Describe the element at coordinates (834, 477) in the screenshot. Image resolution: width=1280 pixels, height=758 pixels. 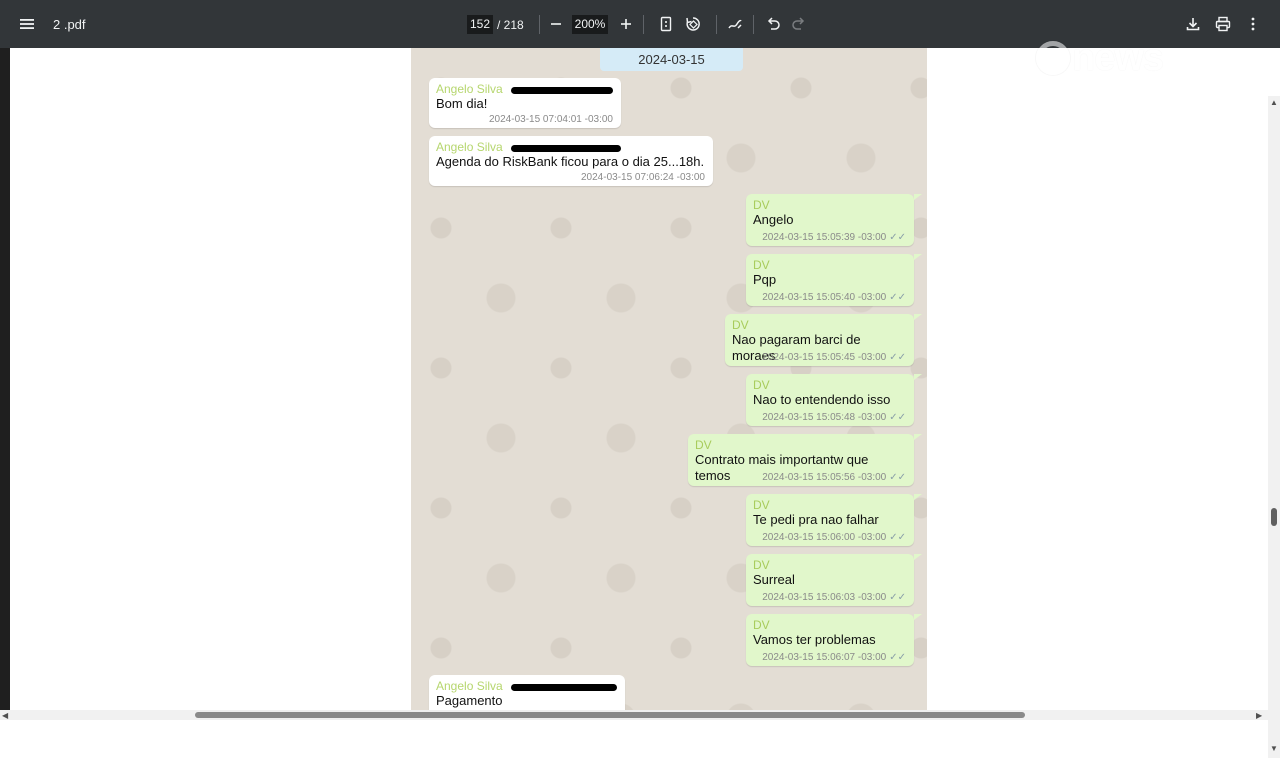
I see `message-timestamp: 2024-03-15 15:05:56 -03:00 ✓✓` at that location.